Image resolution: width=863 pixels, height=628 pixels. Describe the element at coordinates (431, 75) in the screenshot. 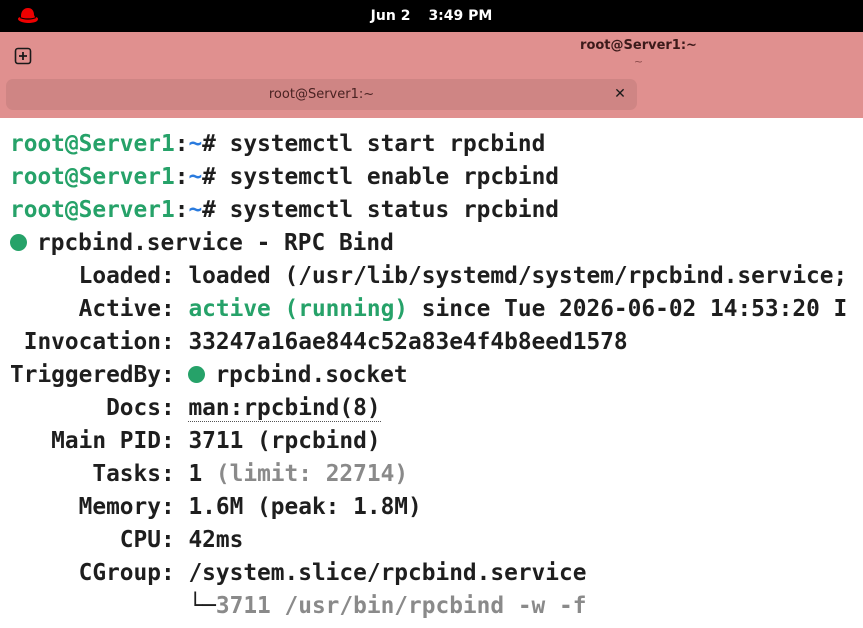

I see `terminal-headerbar: root@Server1:~ ~ root@Server1:~ ✕` at that location.